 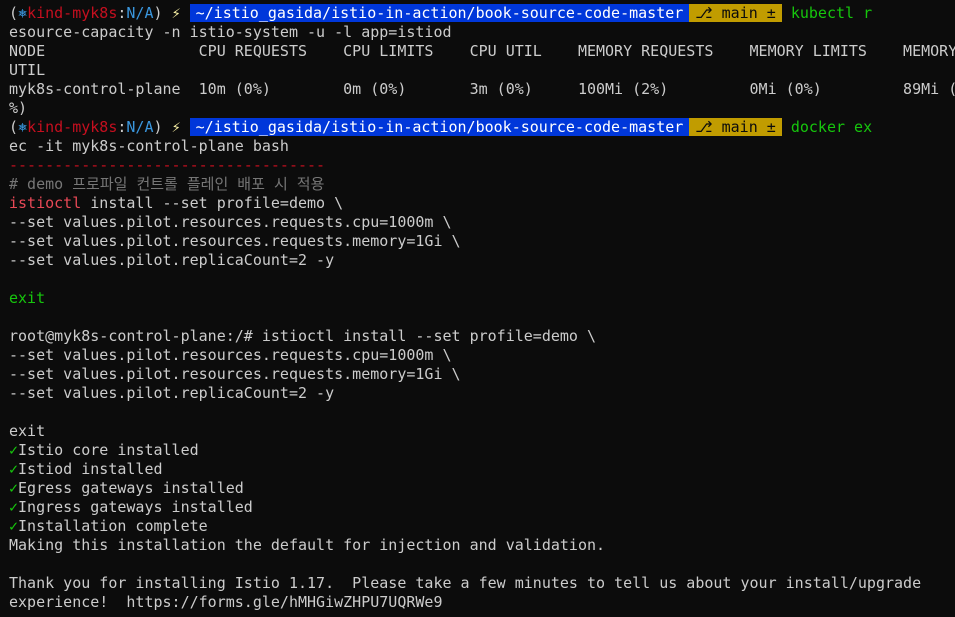 I want to click on istioctl-command: istioctl, so click(x=45, y=203).